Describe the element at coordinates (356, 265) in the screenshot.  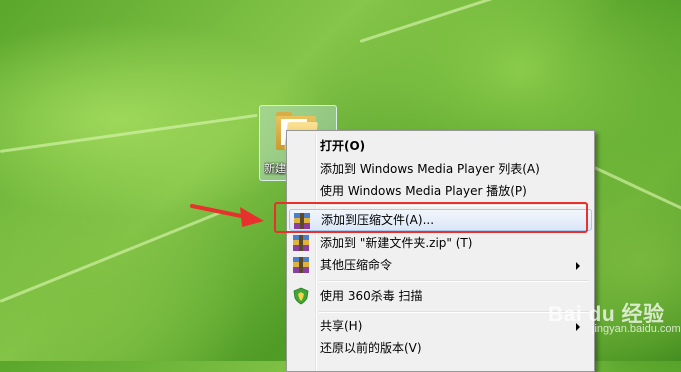
I see `menu-item-label: 其他压缩命令` at that location.